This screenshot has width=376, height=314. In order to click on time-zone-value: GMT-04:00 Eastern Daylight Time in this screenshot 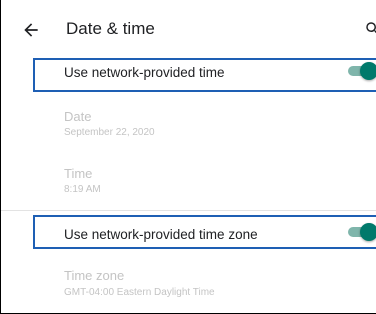, I will do `click(139, 292)`.